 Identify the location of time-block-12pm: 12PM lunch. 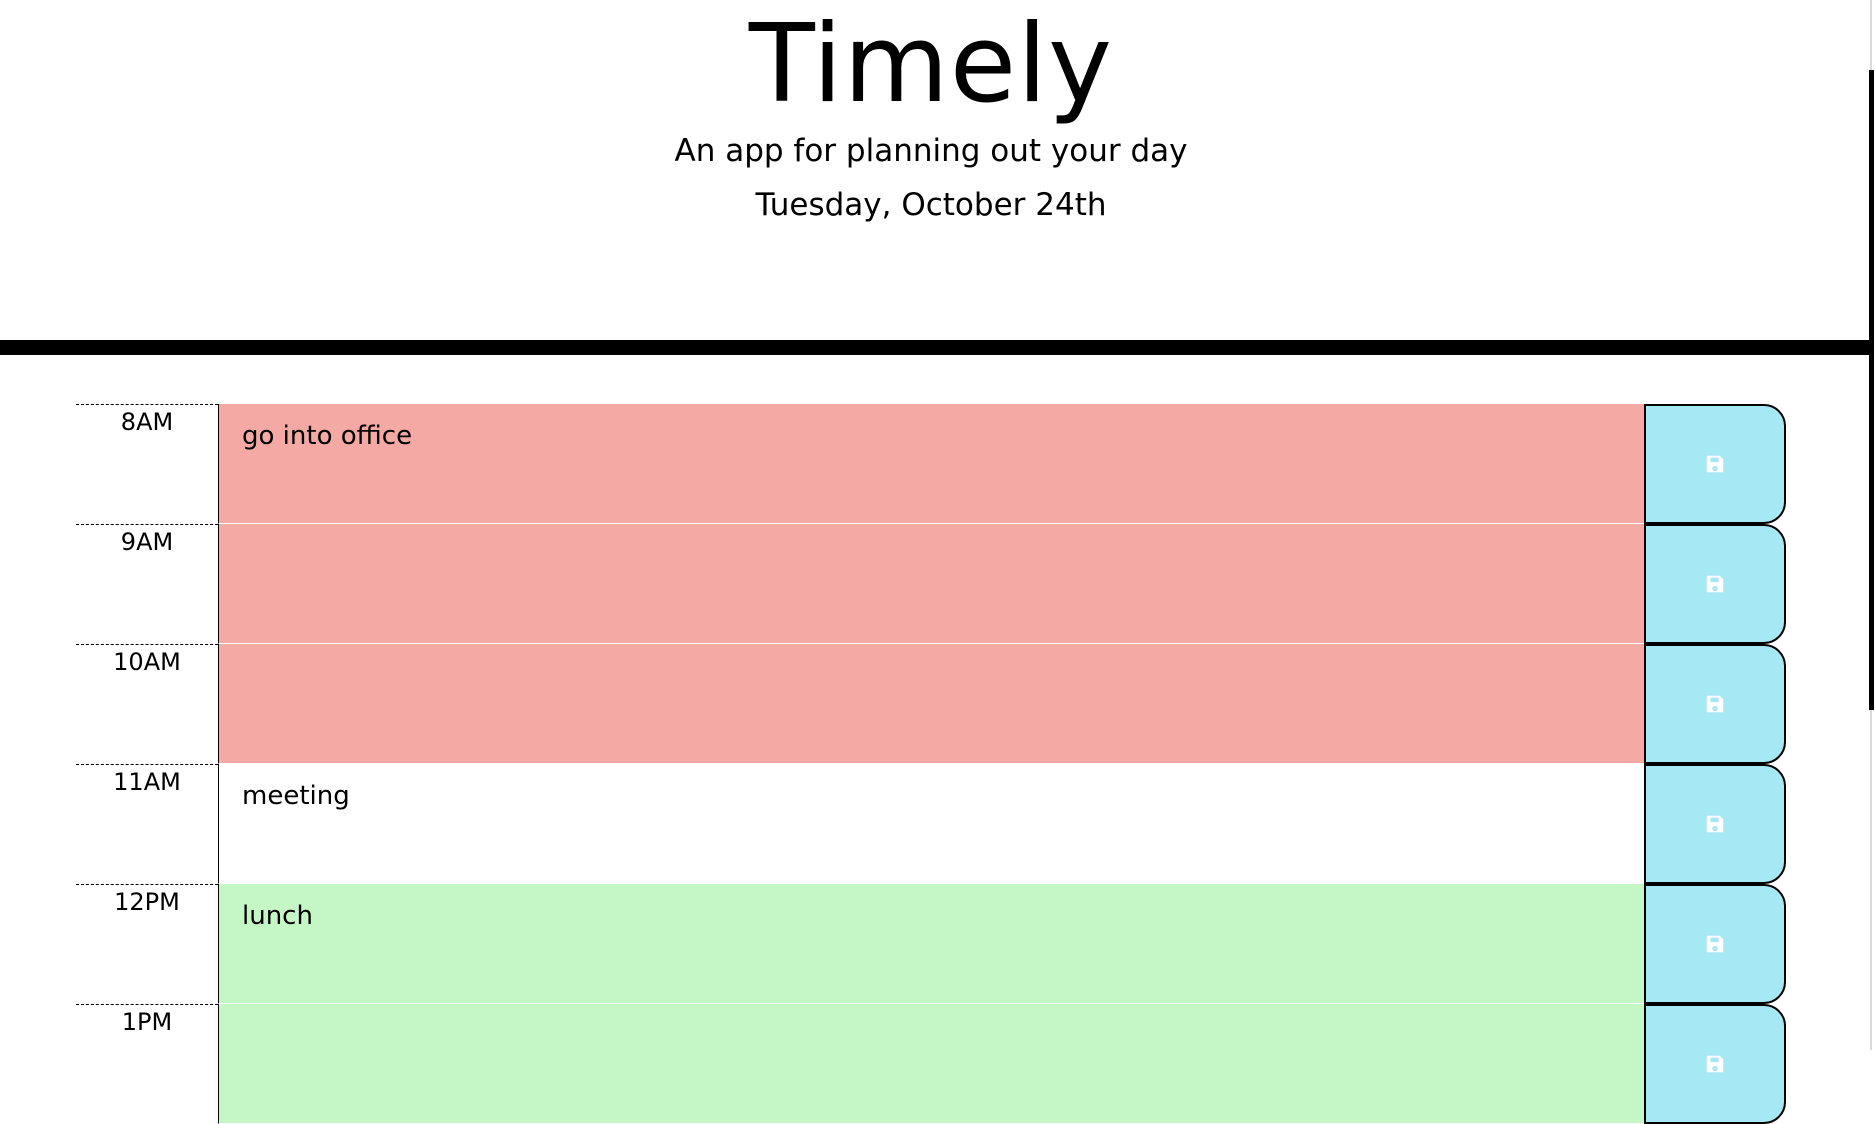
(931, 944).